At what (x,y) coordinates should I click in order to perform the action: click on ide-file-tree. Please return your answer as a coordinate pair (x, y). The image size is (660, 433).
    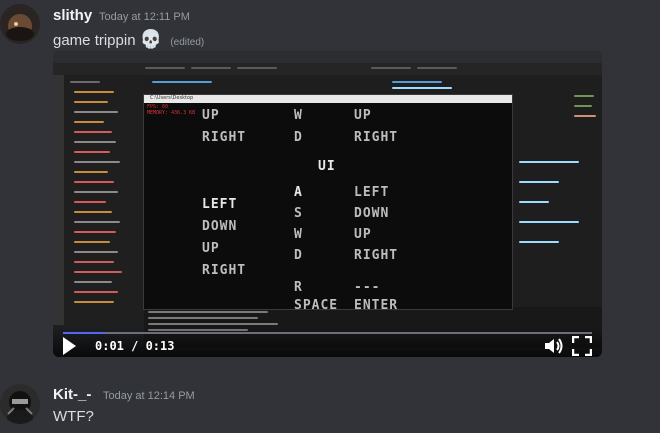
    Looking at the image, I should click on (104, 200).